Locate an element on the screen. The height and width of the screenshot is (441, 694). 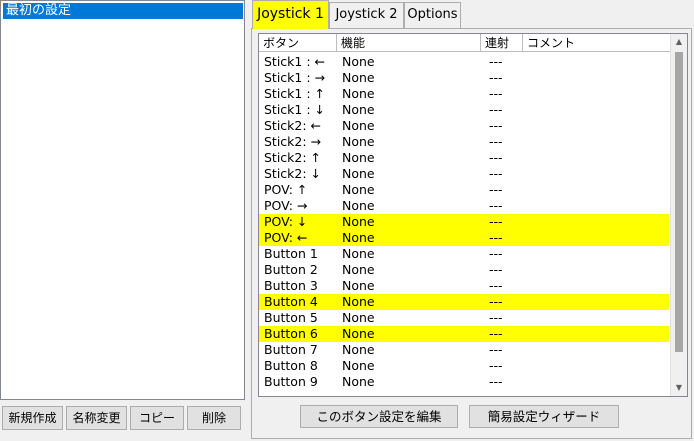
column-header-comment: コメント is located at coordinates (597, 43).